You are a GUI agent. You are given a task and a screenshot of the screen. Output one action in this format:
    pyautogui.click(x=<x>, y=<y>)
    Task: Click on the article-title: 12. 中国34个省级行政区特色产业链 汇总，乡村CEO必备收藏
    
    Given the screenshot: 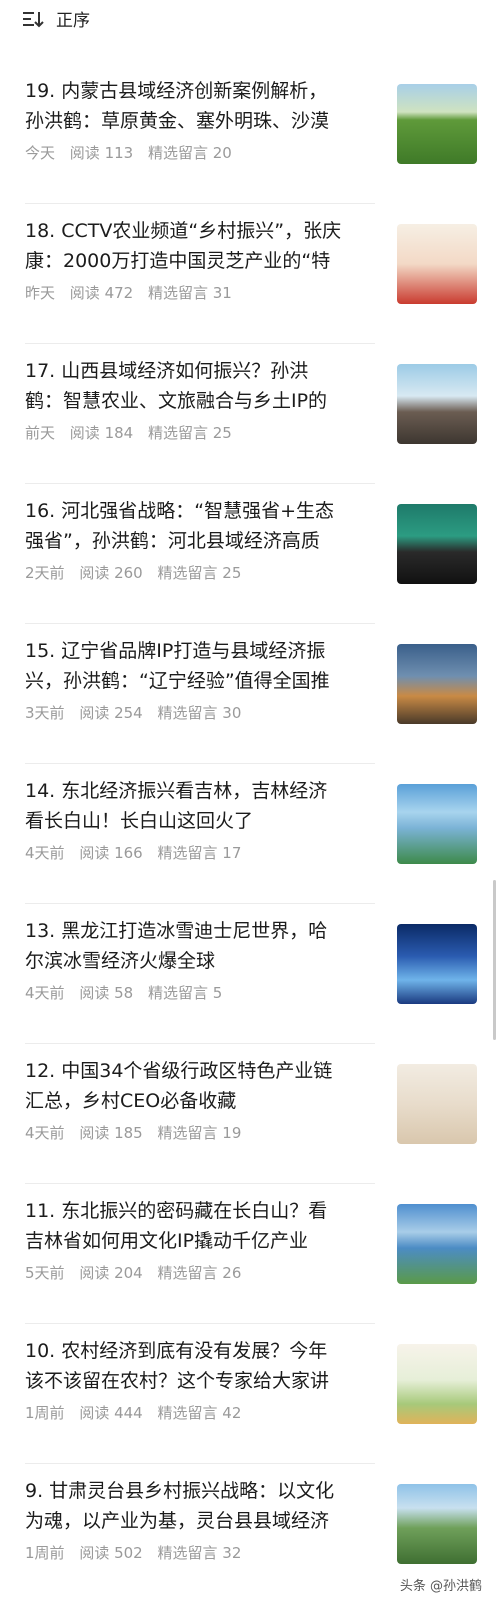 What is the action you would take?
    pyautogui.click(x=200, y=1086)
    